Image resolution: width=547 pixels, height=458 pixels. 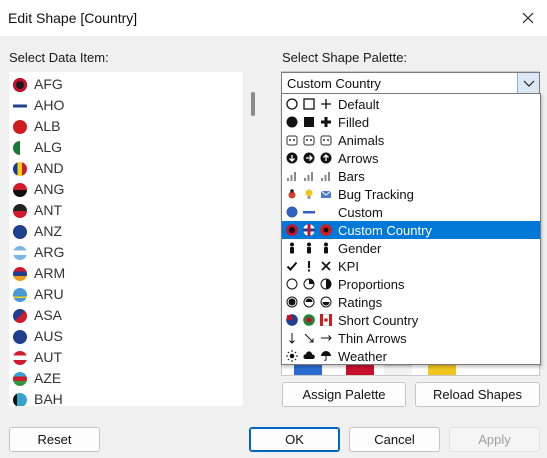 I want to click on alb-flag-icon, so click(x=20, y=127).